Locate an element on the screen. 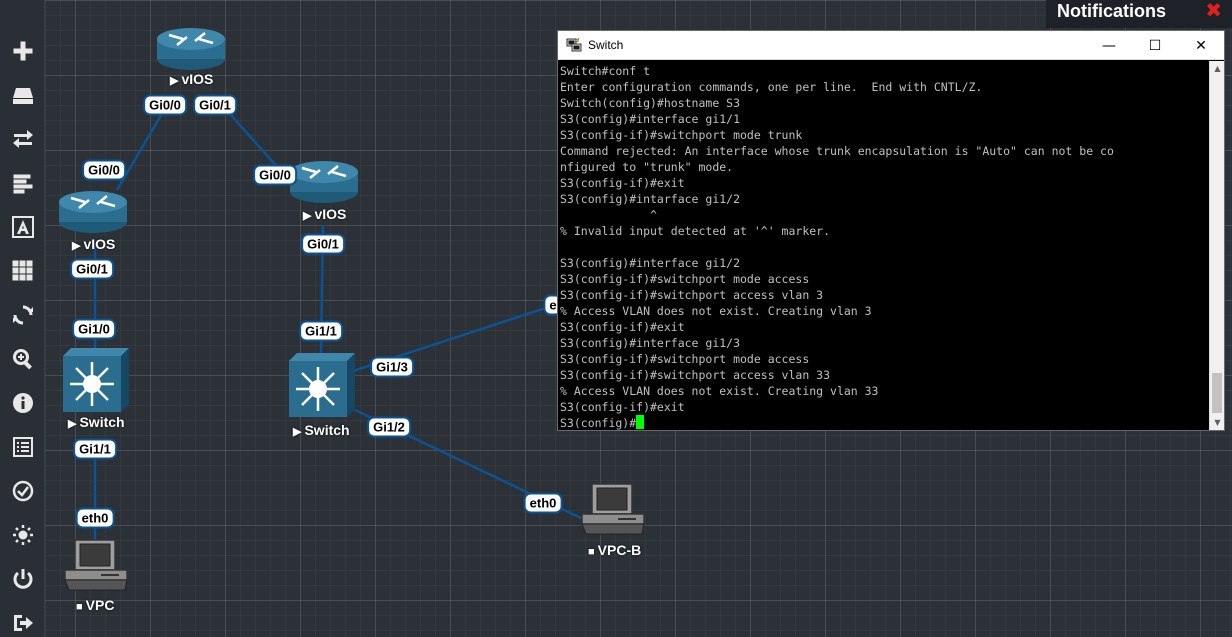 This screenshot has height=637, width=1232. sun-icon is located at coordinates (22, 535).